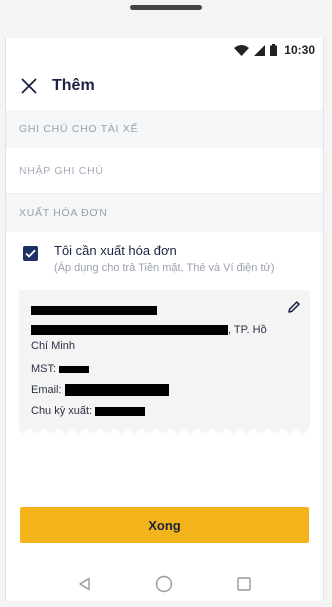  I want to click on check-icon, so click(30, 253).